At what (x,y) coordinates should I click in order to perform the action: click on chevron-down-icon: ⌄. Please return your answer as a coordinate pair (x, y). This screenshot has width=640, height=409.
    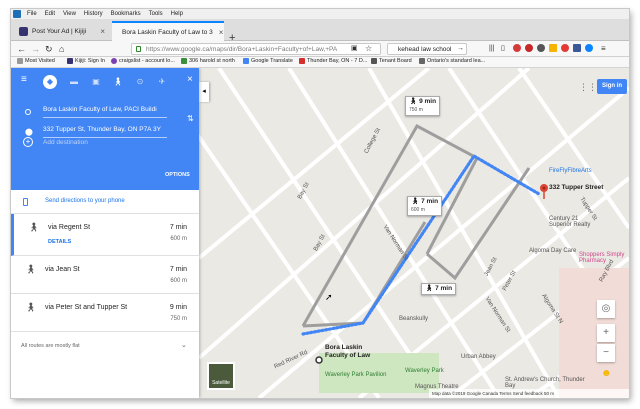
    Looking at the image, I should click on (184, 345).